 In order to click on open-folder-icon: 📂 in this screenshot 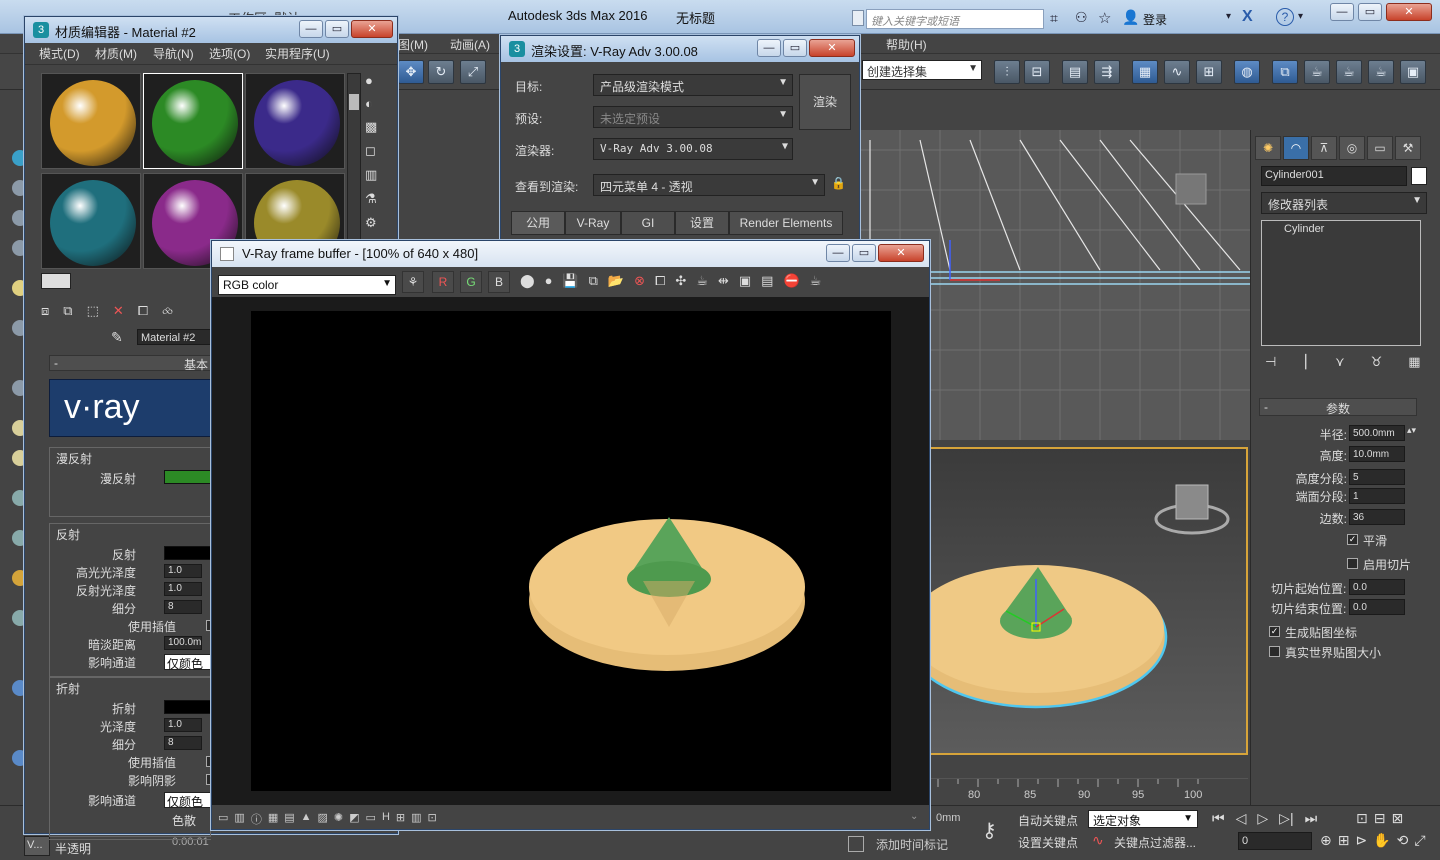, I will do `click(616, 281)`.